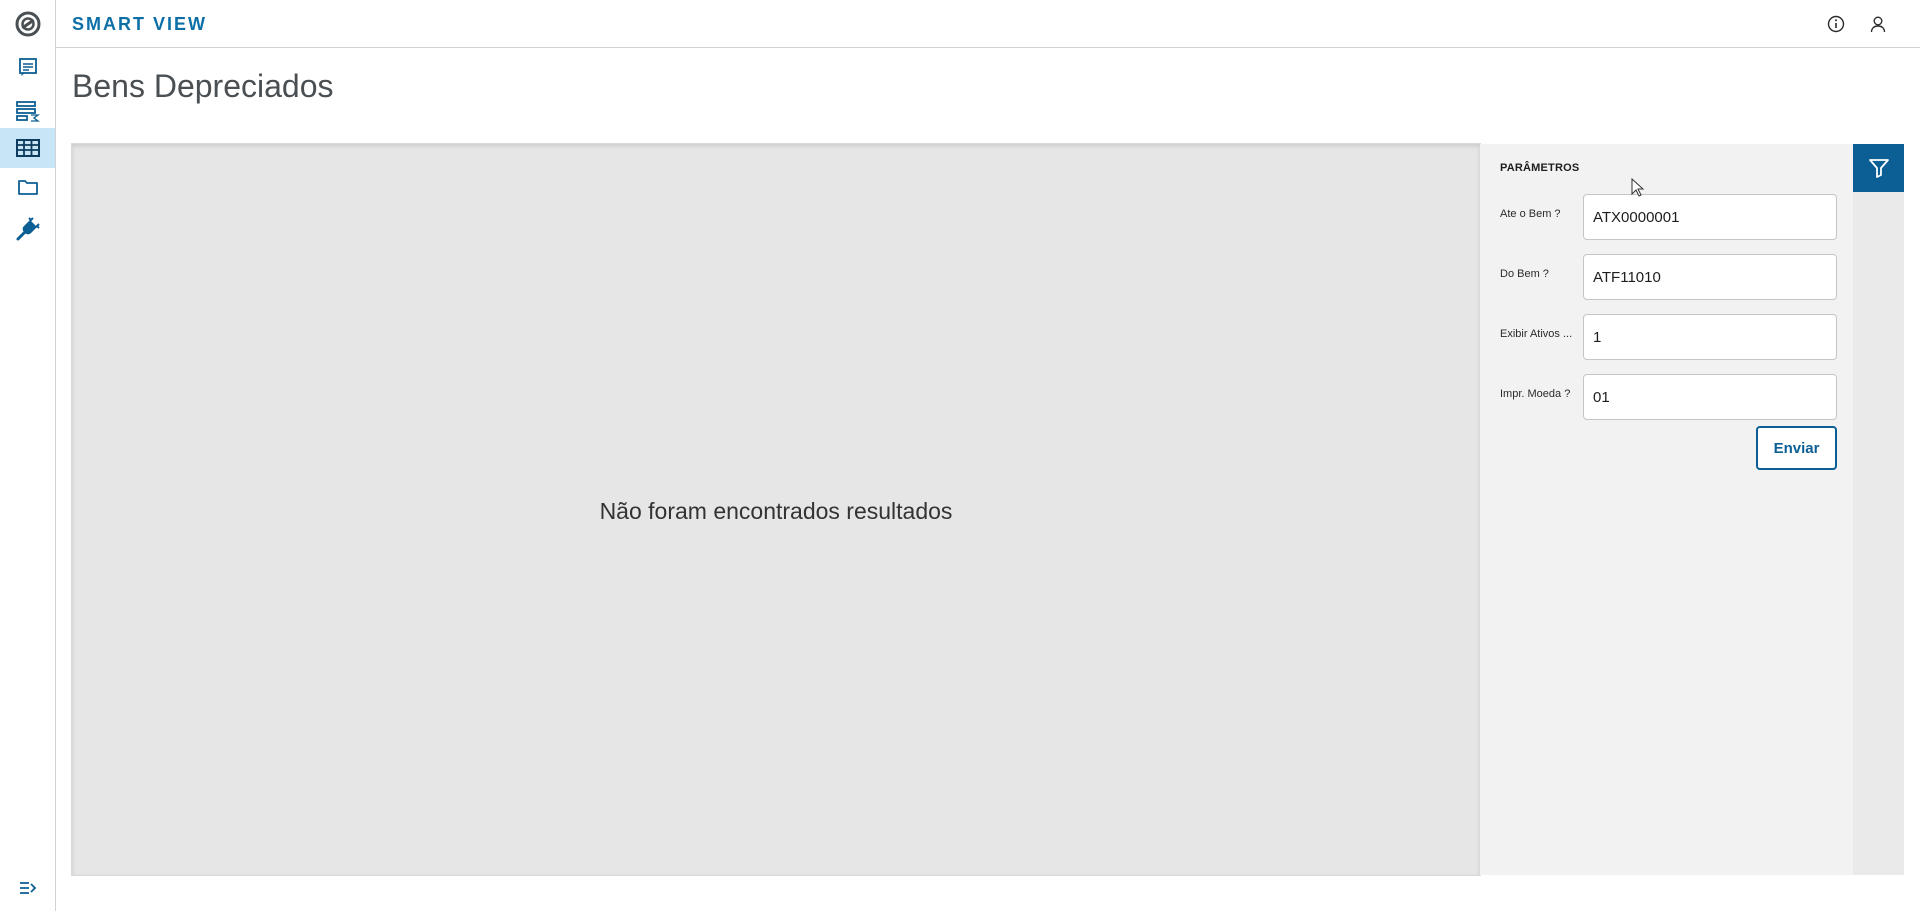 This screenshot has height=911, width=1920. I want to click on brand-title: SMART VIEW, so click(139, 24).